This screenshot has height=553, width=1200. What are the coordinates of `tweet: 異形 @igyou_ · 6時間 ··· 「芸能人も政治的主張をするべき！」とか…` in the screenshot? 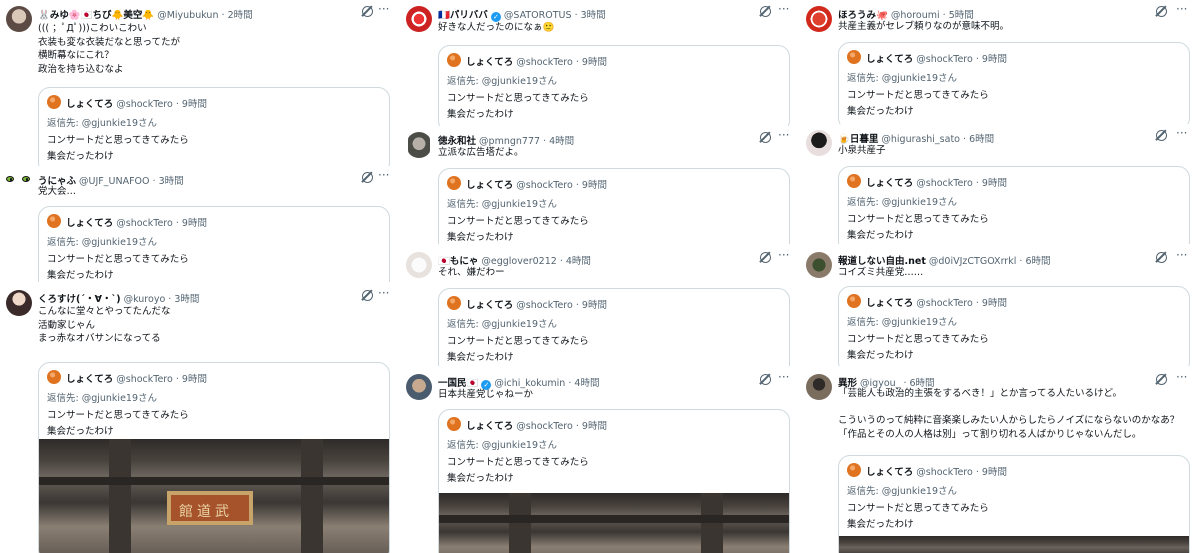 It's located at (999, 460).